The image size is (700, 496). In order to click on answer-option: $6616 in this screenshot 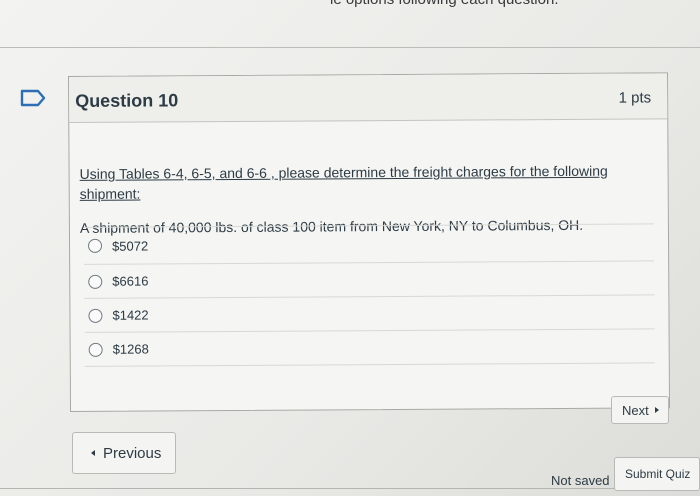, I will do `click(369, 280)`.